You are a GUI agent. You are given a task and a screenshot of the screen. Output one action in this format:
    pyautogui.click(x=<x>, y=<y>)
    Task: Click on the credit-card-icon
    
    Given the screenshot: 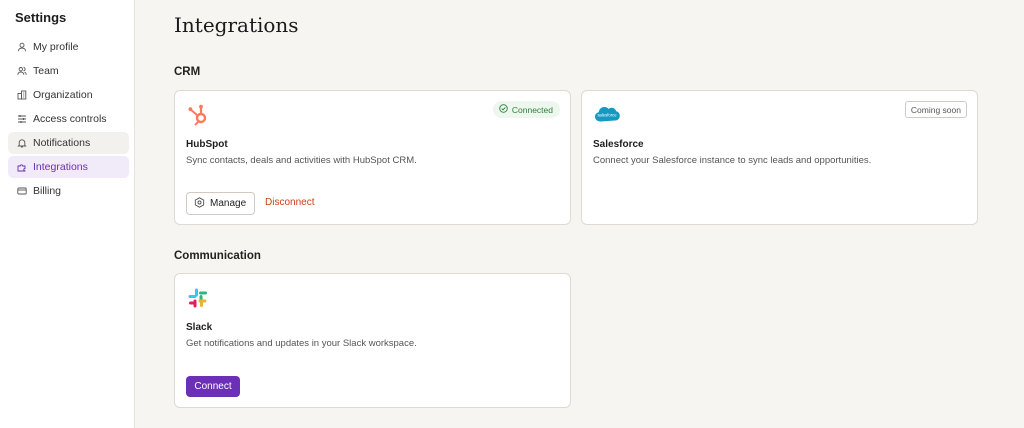 What is the action you would take?
    pyautogui.click(x=22, y=191)
    